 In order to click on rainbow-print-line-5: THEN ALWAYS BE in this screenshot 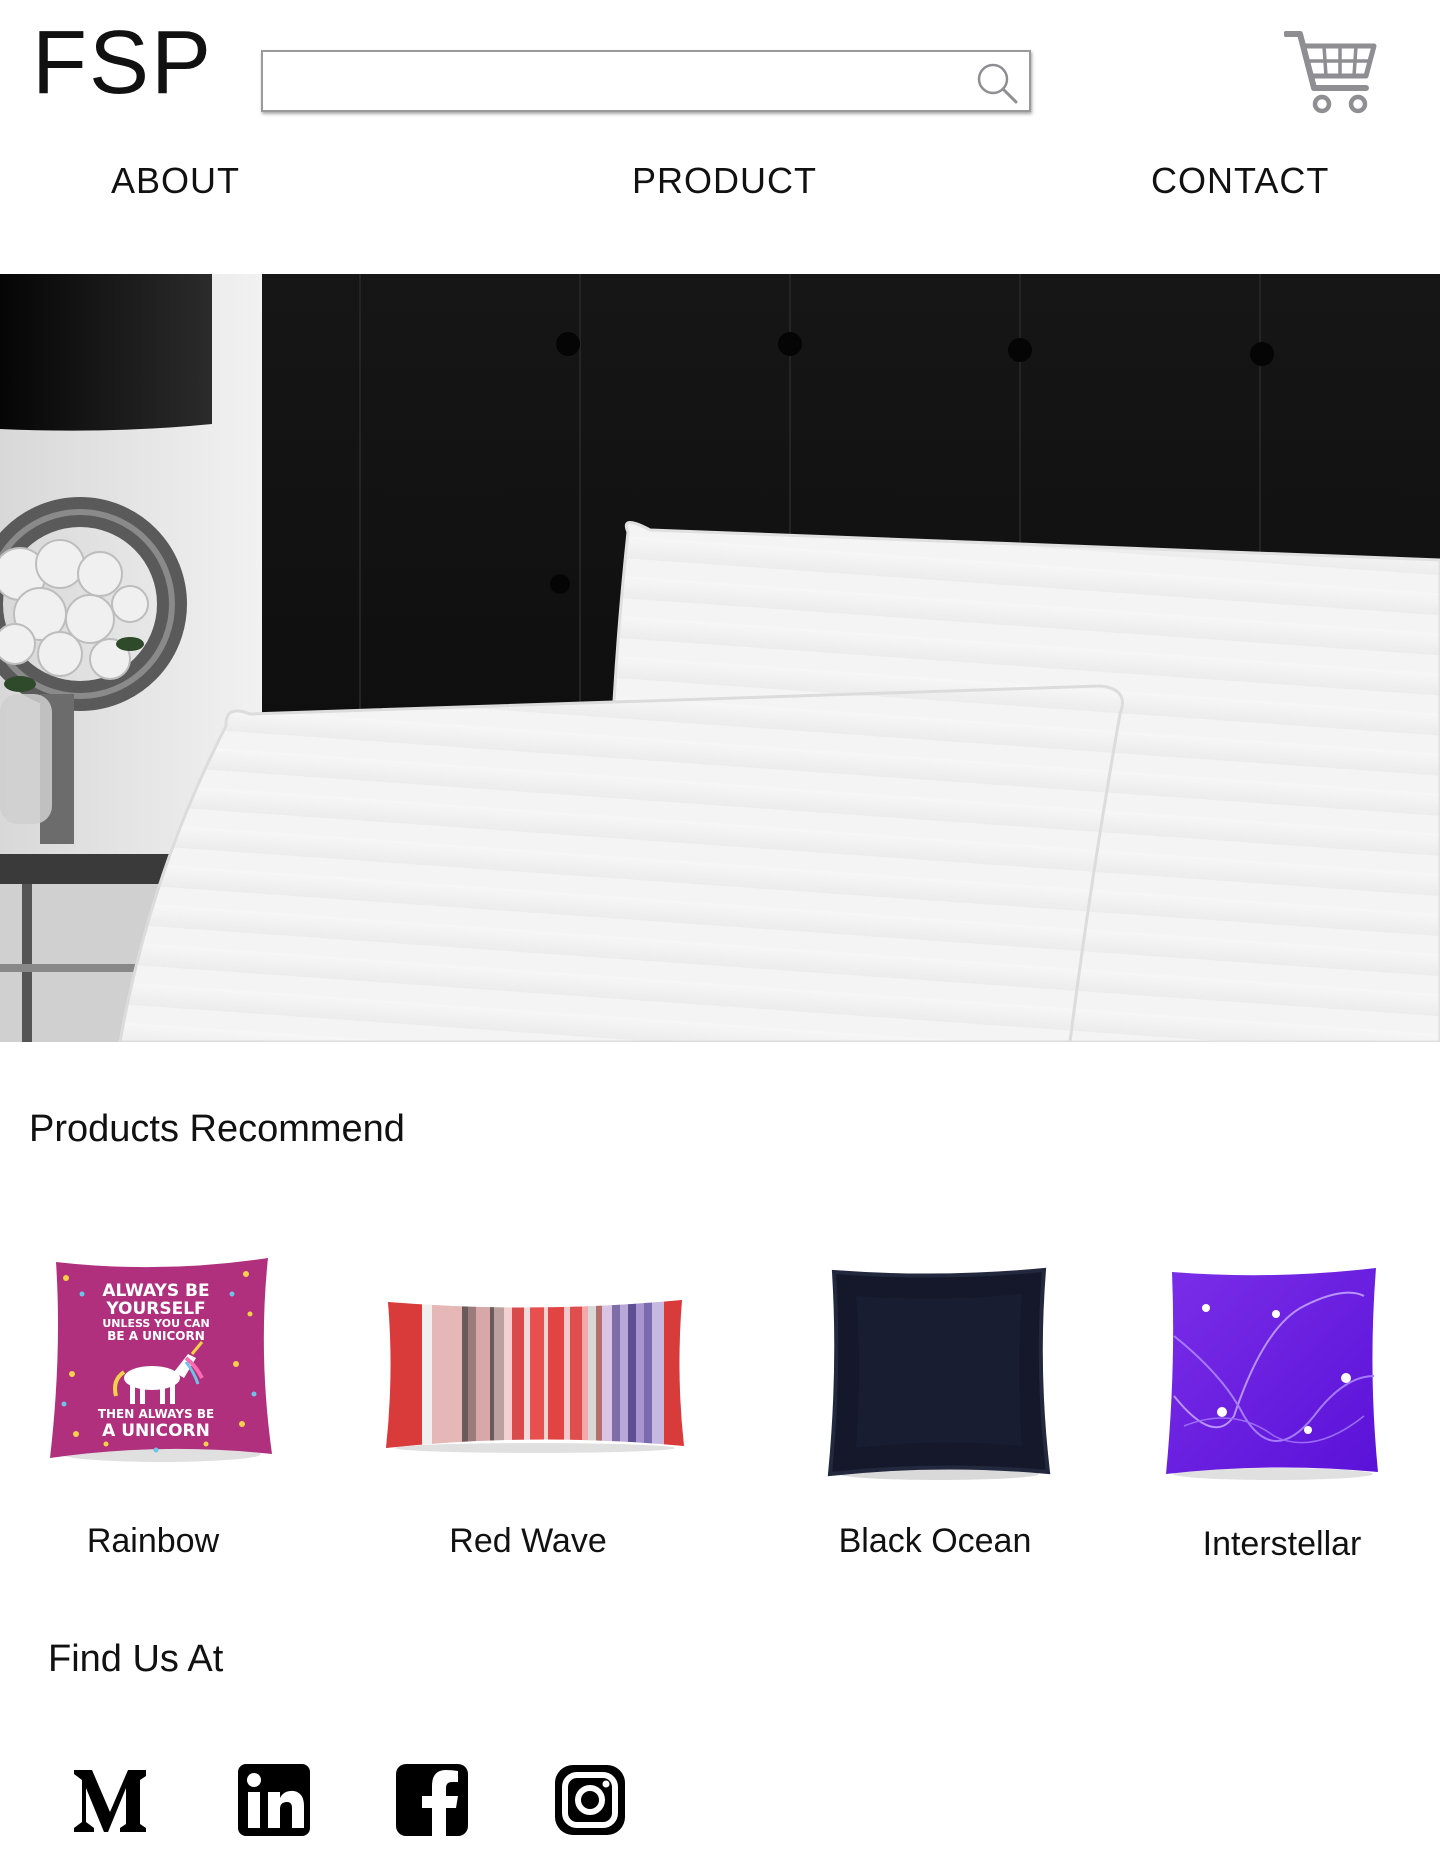, I will do `click(156, 1414)`.